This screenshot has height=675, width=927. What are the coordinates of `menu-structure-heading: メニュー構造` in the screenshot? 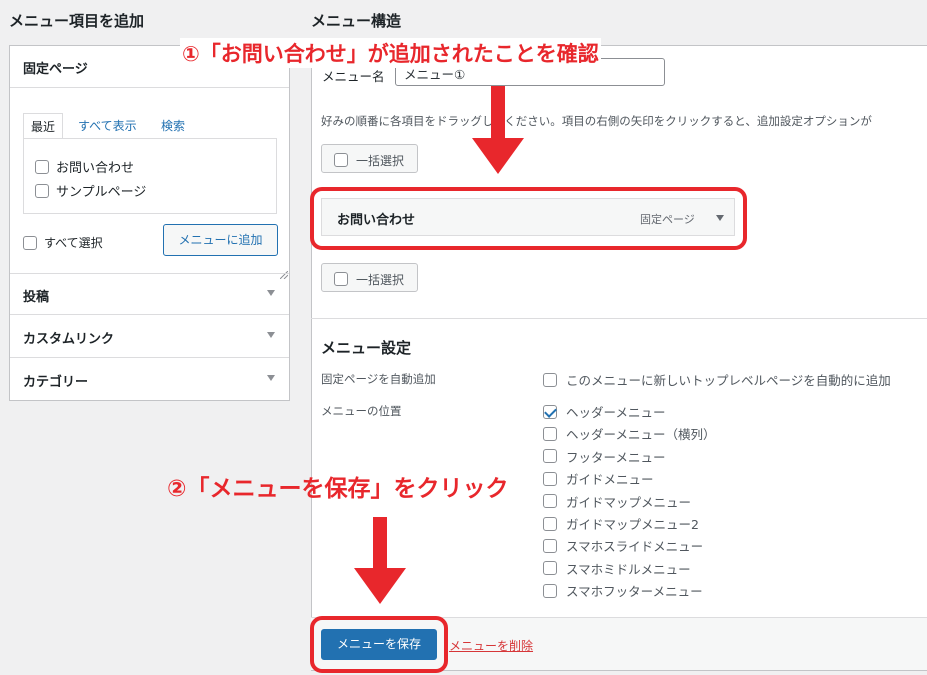 It's located at (356, 21).